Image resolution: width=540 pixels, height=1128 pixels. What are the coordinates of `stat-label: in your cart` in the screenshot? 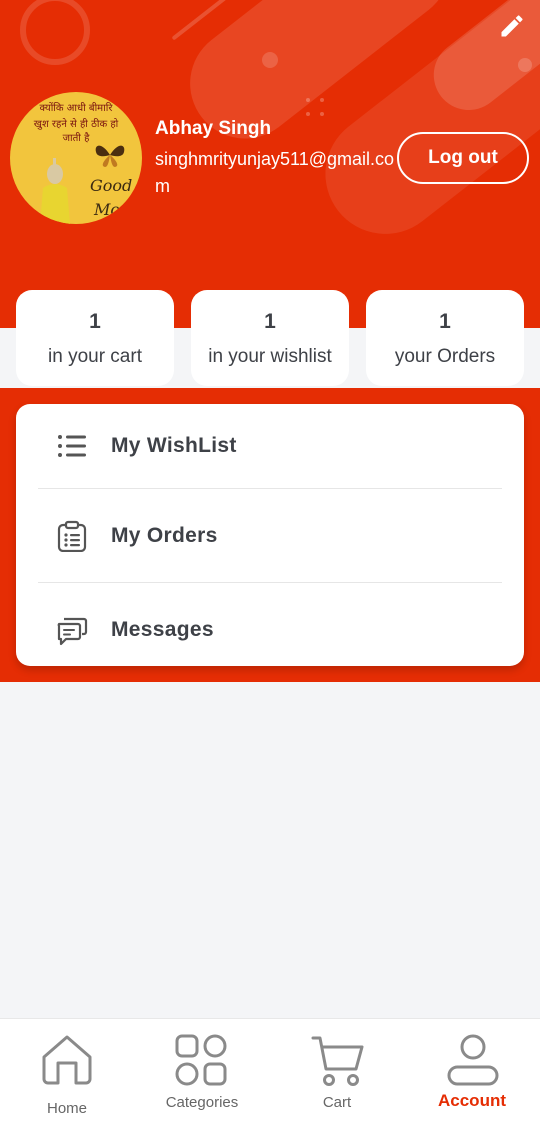 It's located at (95, 356).